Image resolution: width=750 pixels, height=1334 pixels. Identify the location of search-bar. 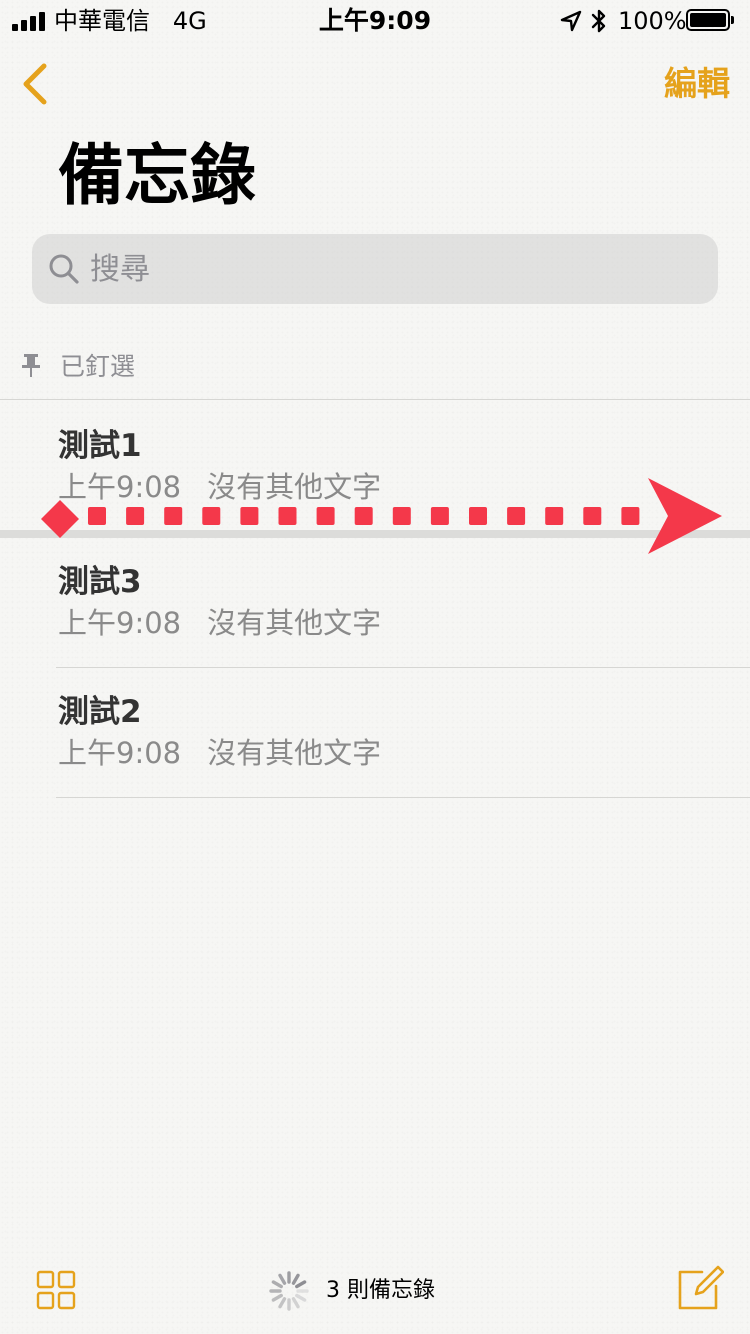
(375, 269).